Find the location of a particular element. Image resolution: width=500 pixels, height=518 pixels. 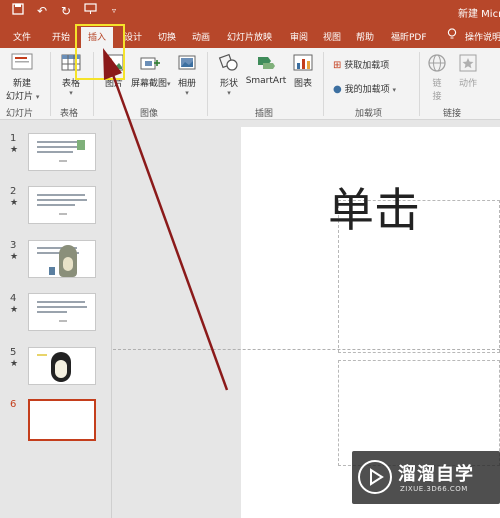

document-title: 新建 Micr is located at coordinates (479, 14).